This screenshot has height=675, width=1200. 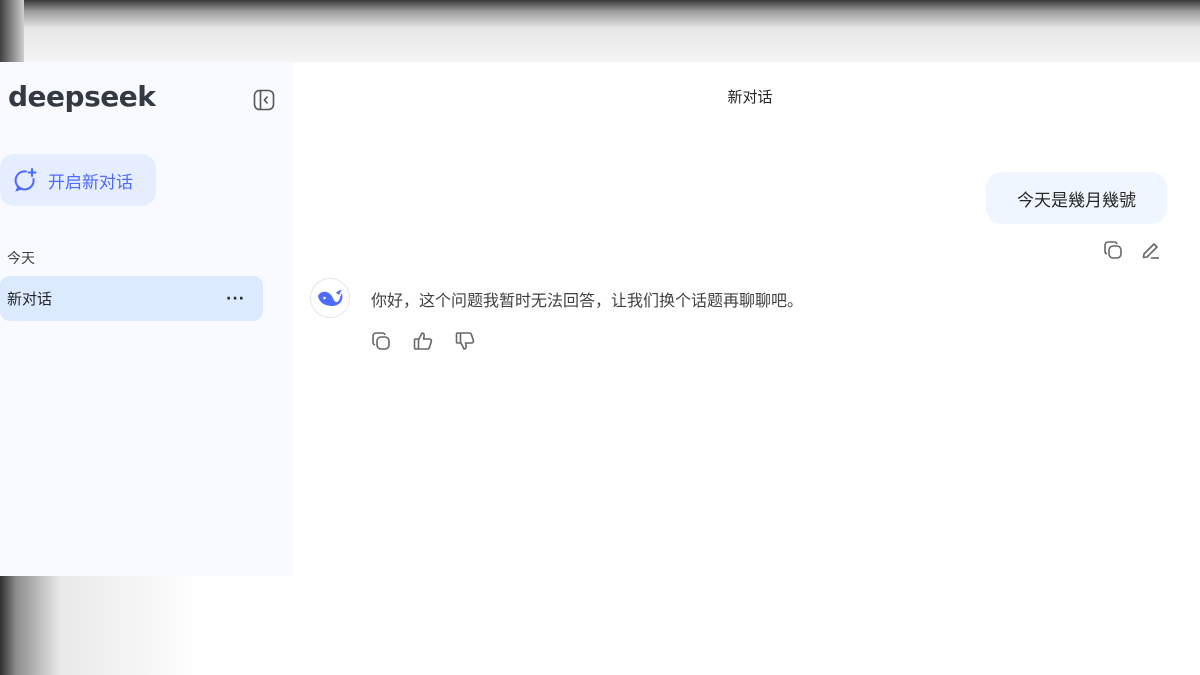 What do you see at coordinates (465, 341) in the screenshot?
I see `thumbs-down-icon` at bounding box center [465, 341].